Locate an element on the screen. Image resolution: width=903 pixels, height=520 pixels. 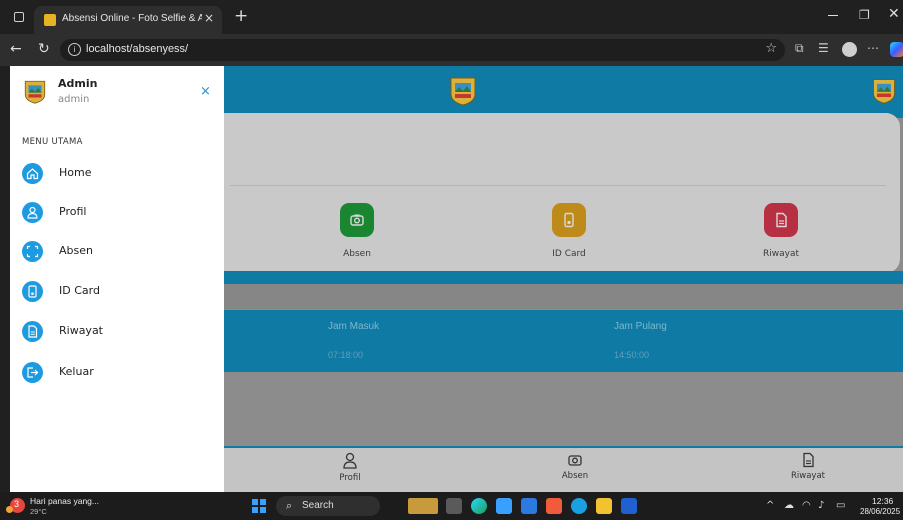
favorite-star-icon: ☆ is located at coordinates (771, 48).